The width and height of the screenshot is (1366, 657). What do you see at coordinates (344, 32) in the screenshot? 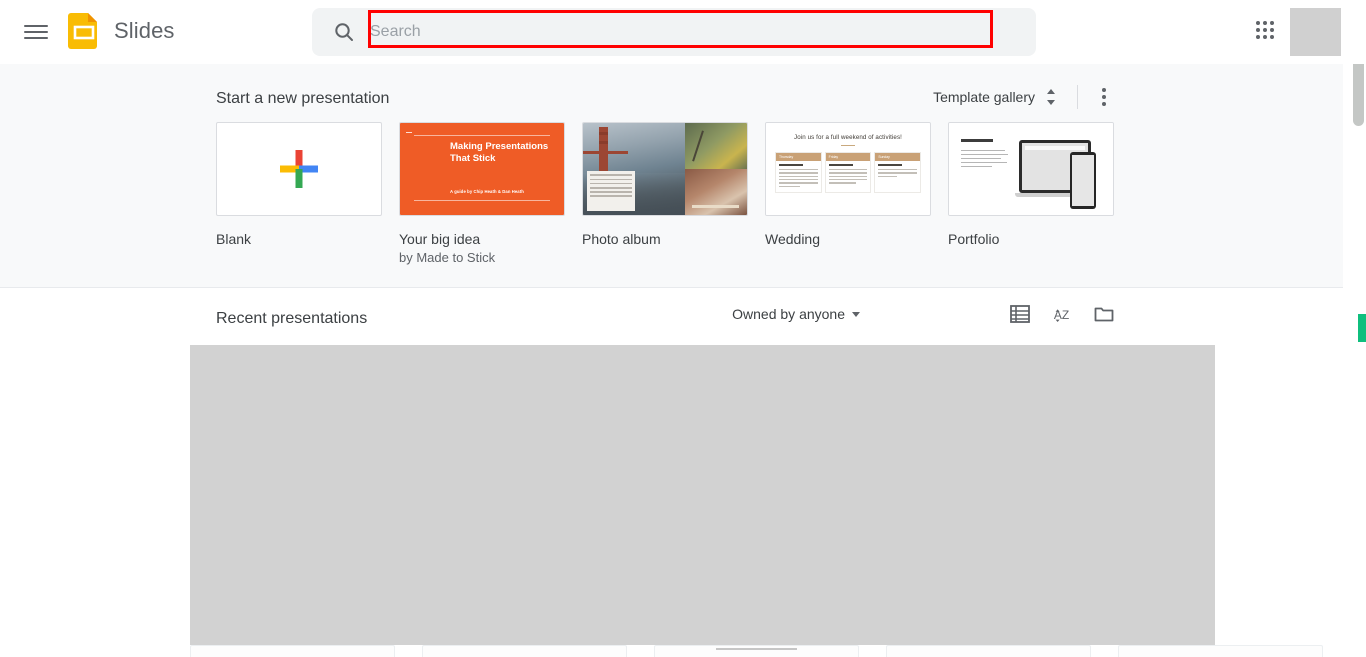
I see `search-icon` at bounding box center [344, 32].